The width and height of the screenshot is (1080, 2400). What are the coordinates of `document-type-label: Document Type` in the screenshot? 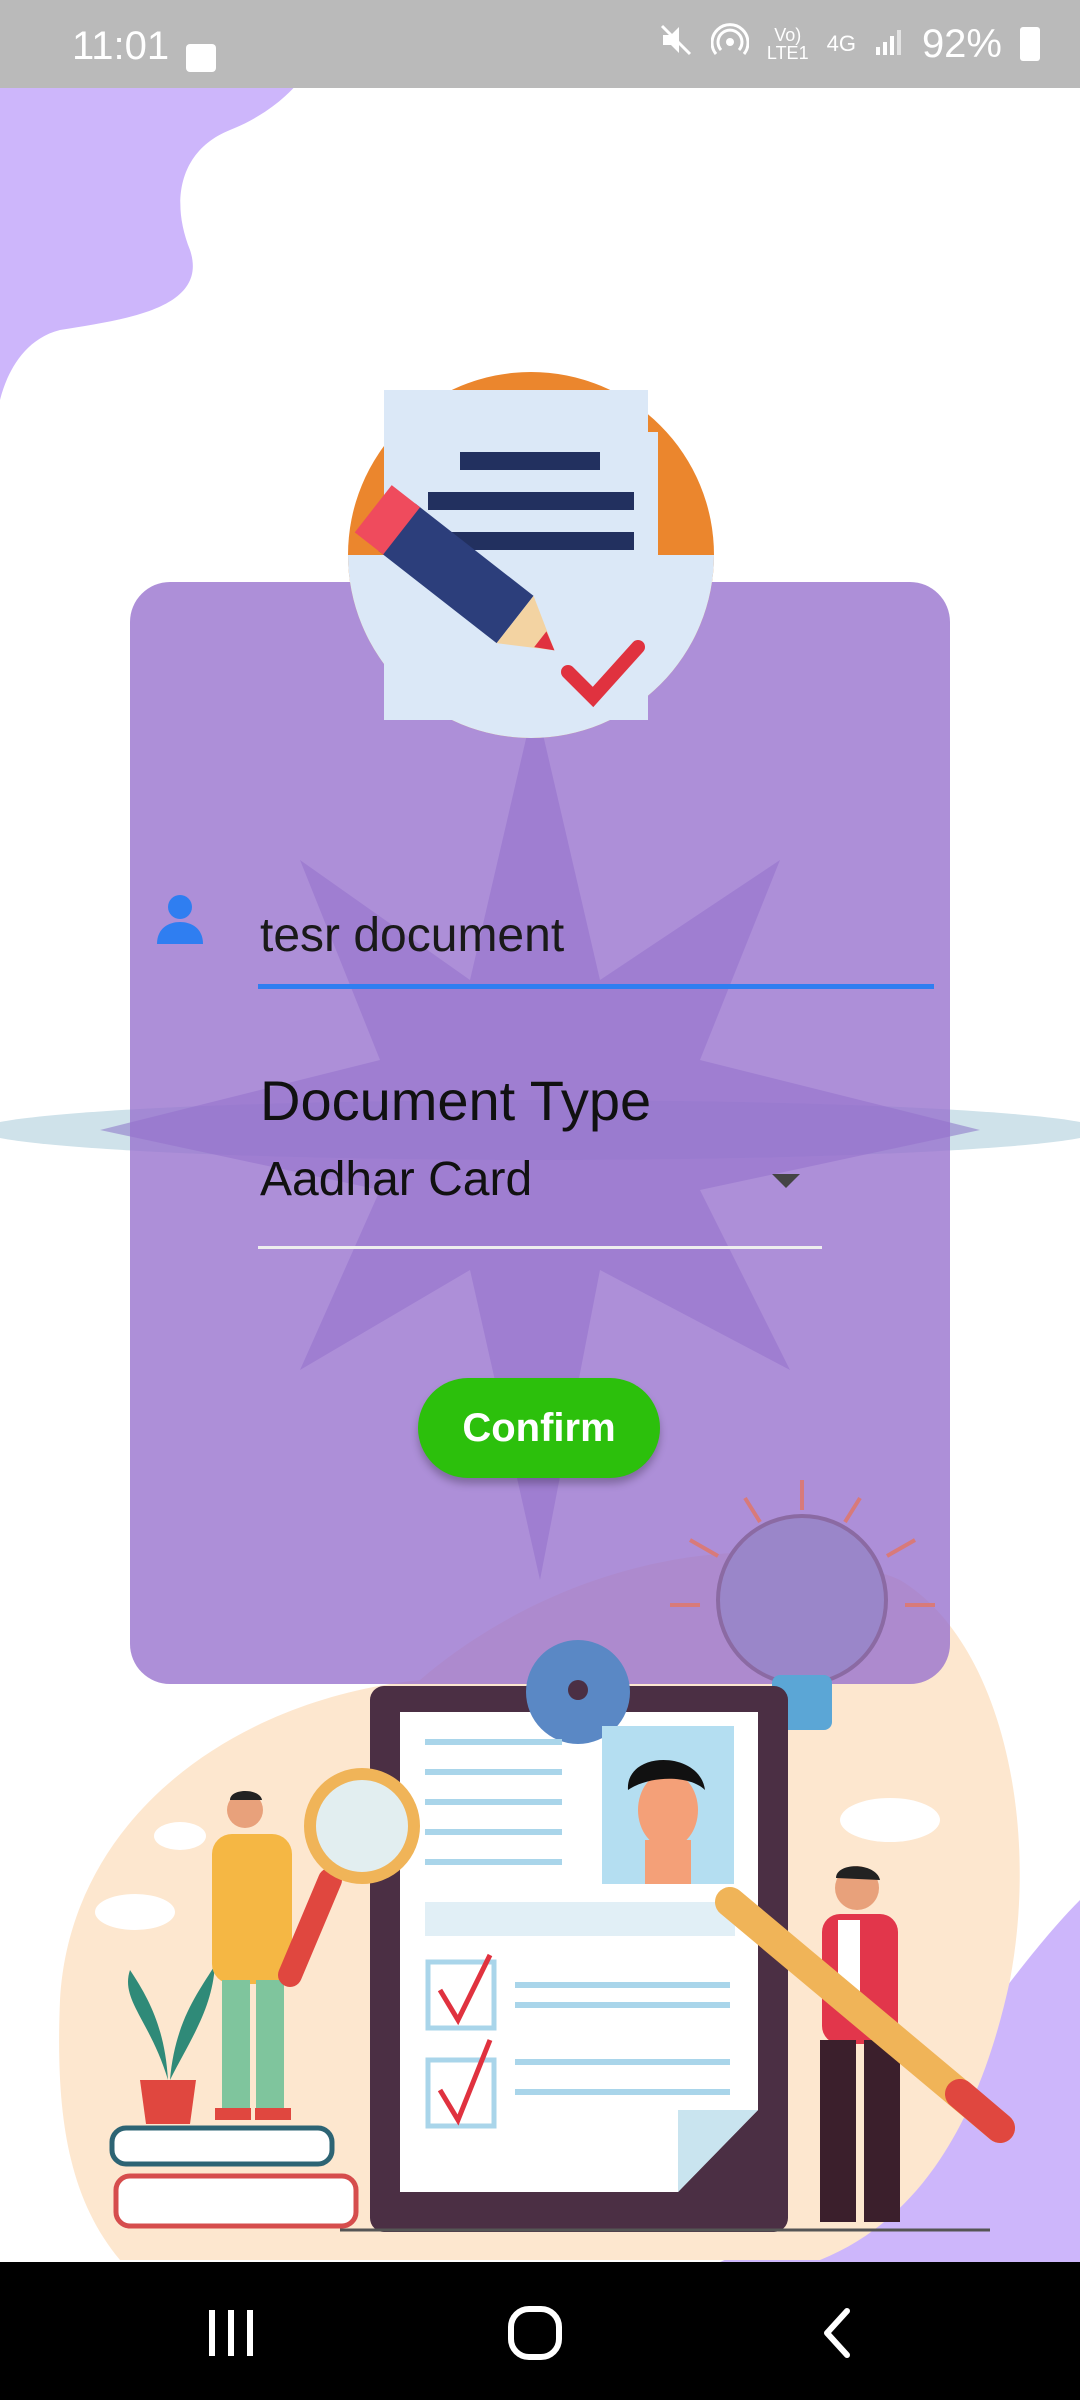 It's located at (456, 1100).